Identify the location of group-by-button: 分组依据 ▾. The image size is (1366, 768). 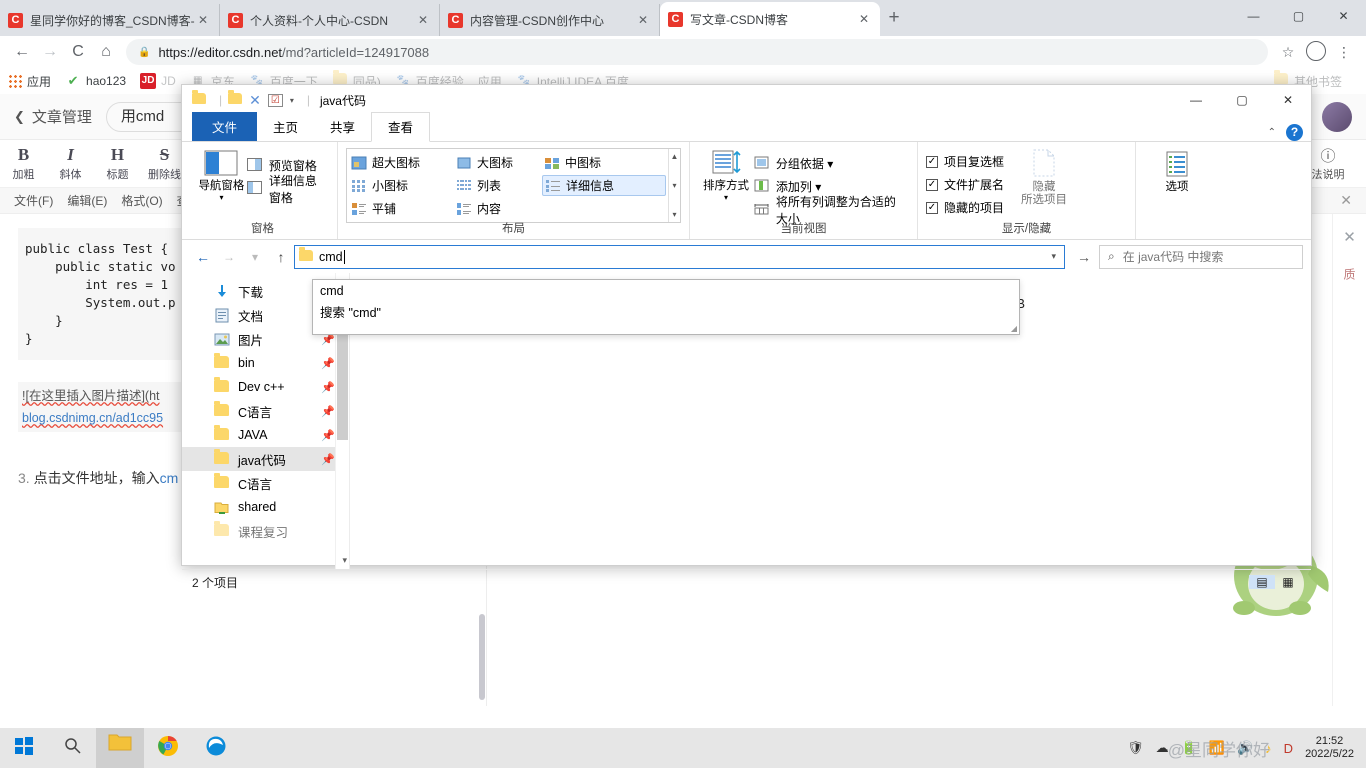
(831, 163).